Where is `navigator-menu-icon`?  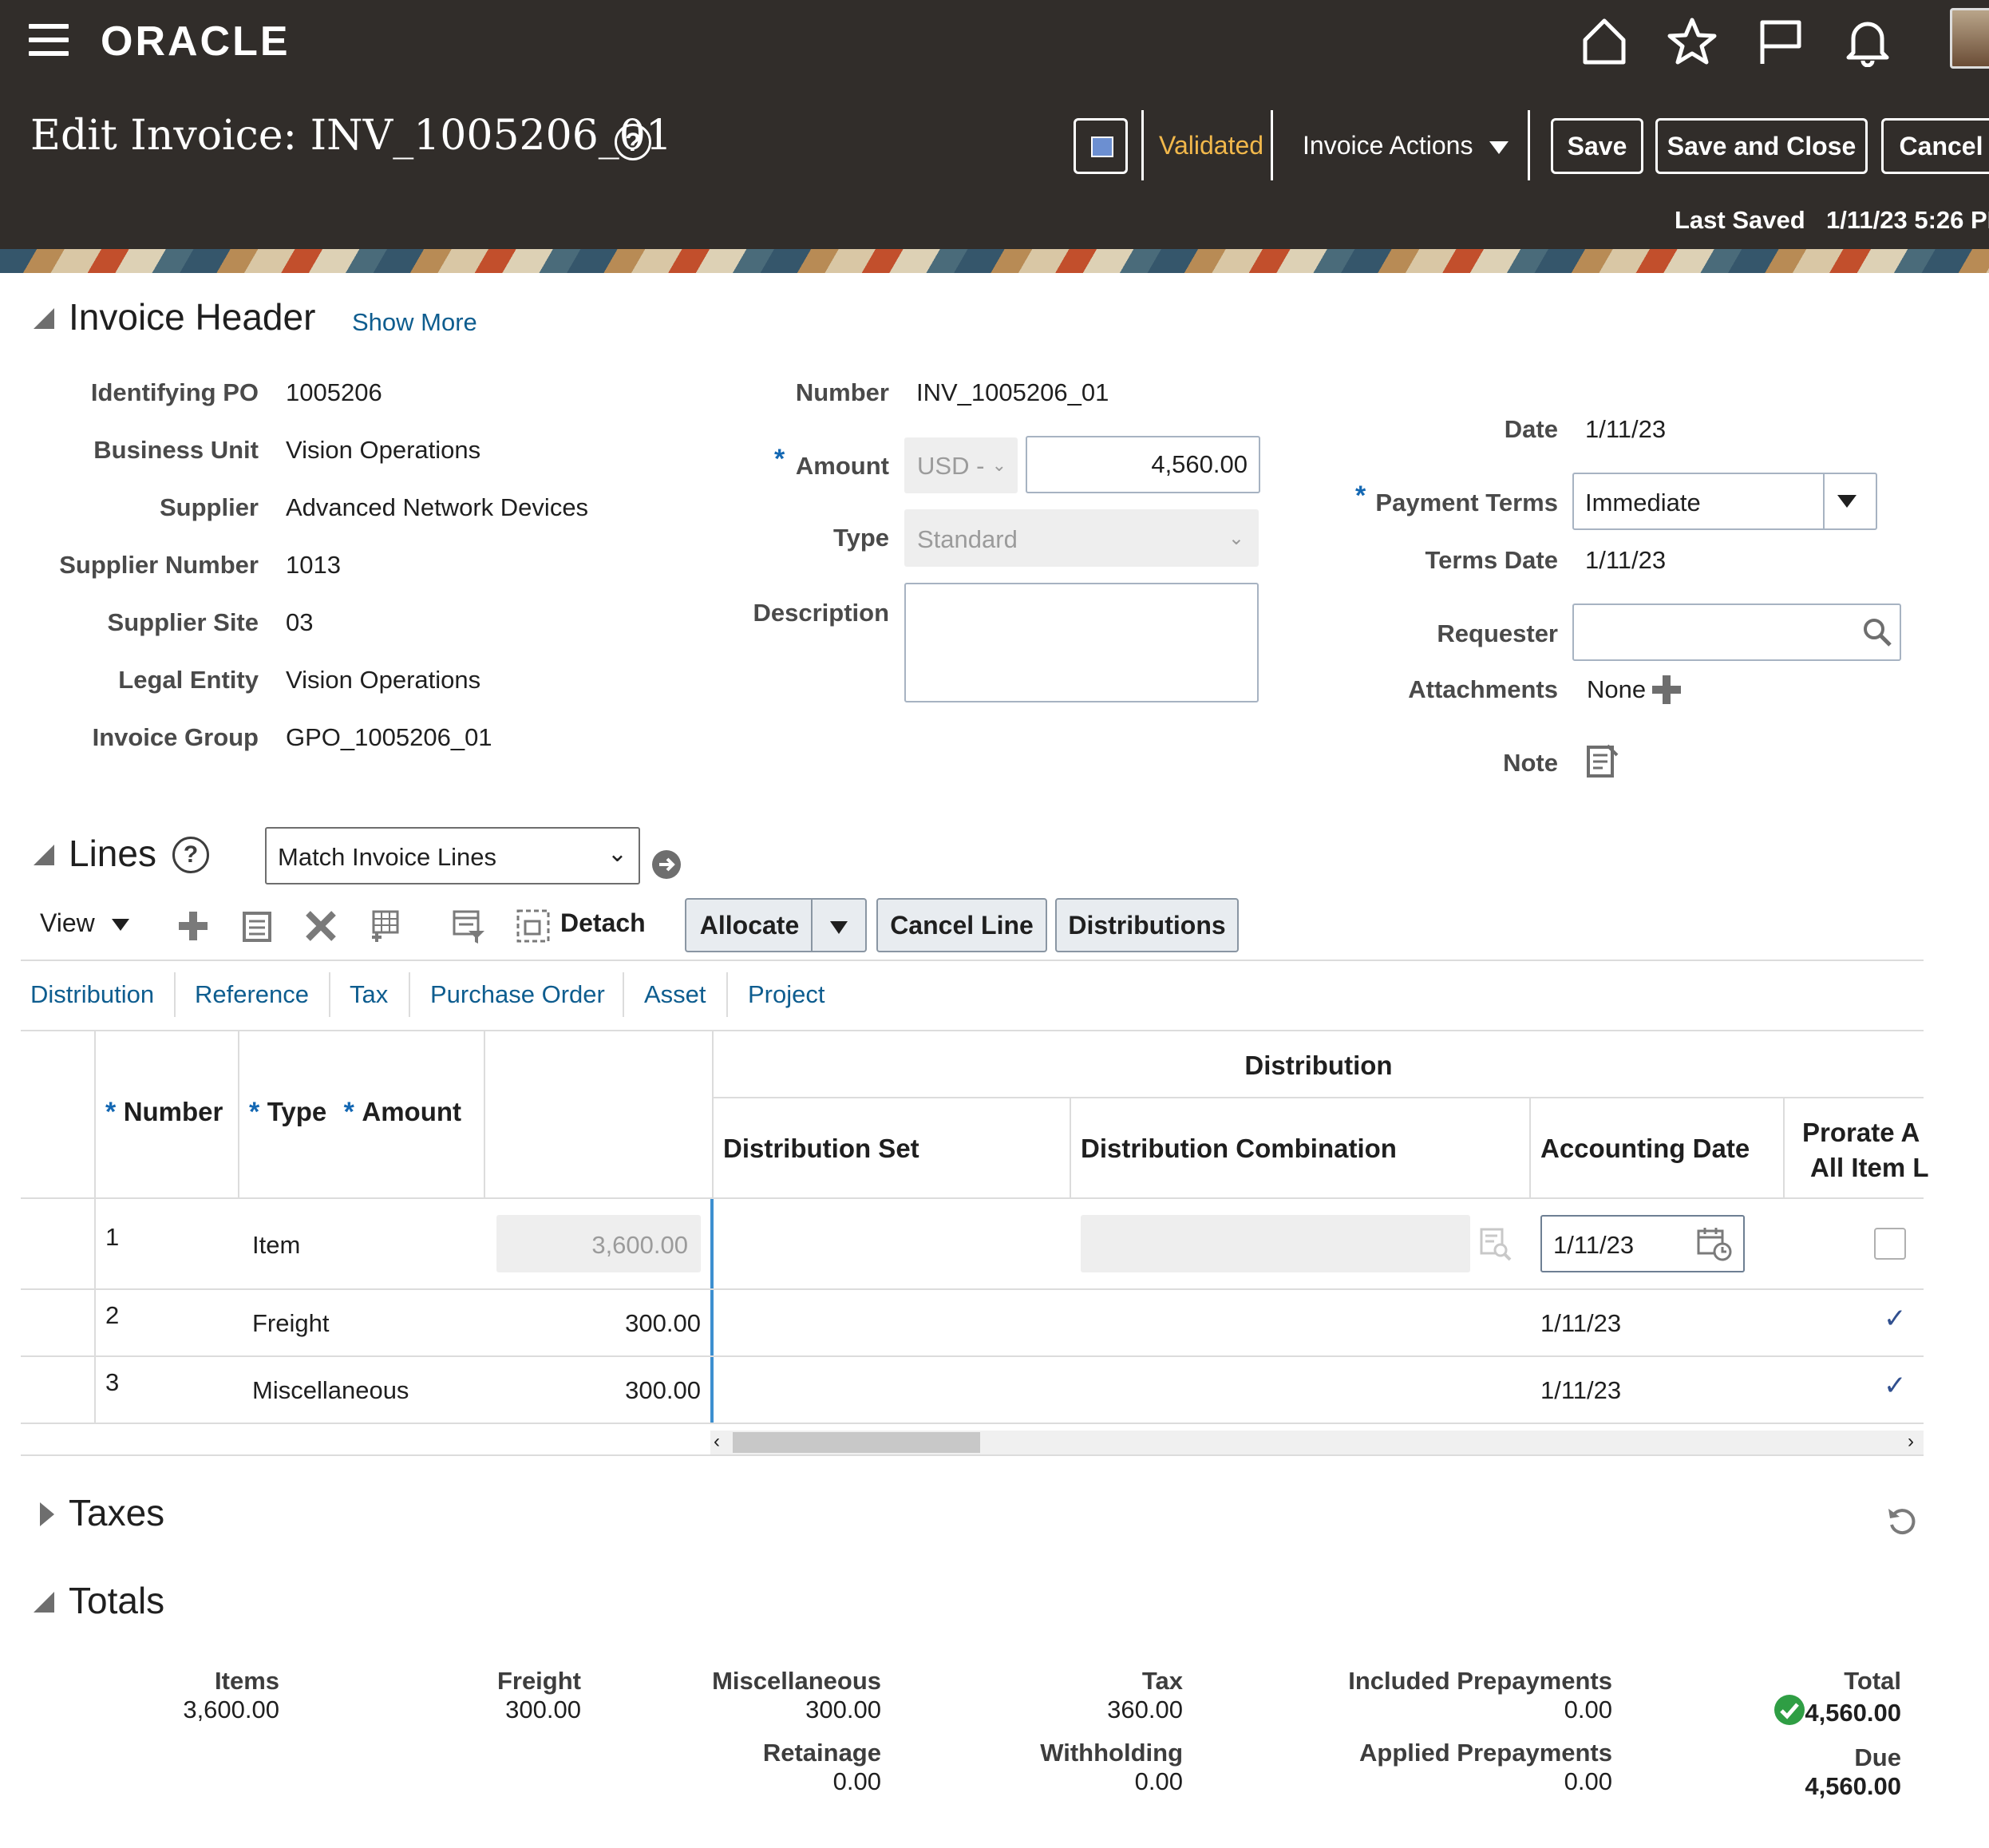
navigator-menu-icon is located at coordinates (49, 40).